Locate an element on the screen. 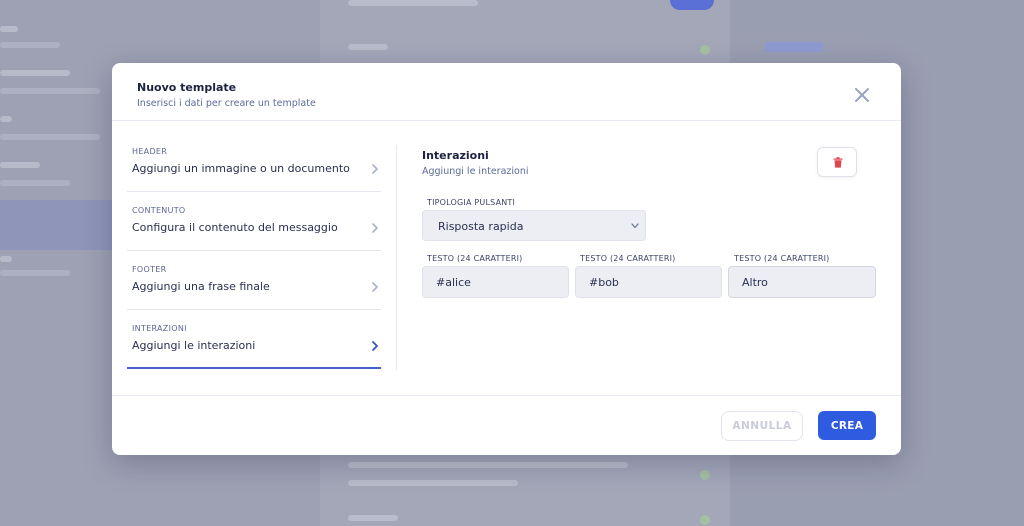 This screenshot has width=1024, height=526. create-button: CREA is located at coordinates (847, 425).